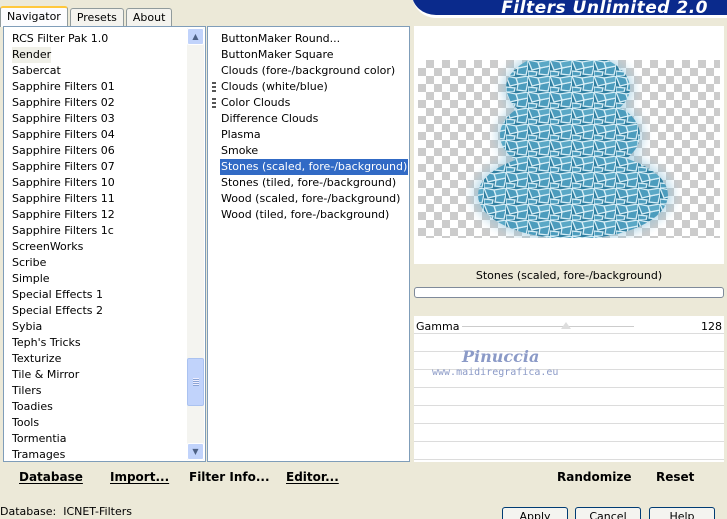  What do you see at coordinates (57, 295) in the screenshot?
I see `category-item: Special Effects 1` at bounding box center [57, 295].